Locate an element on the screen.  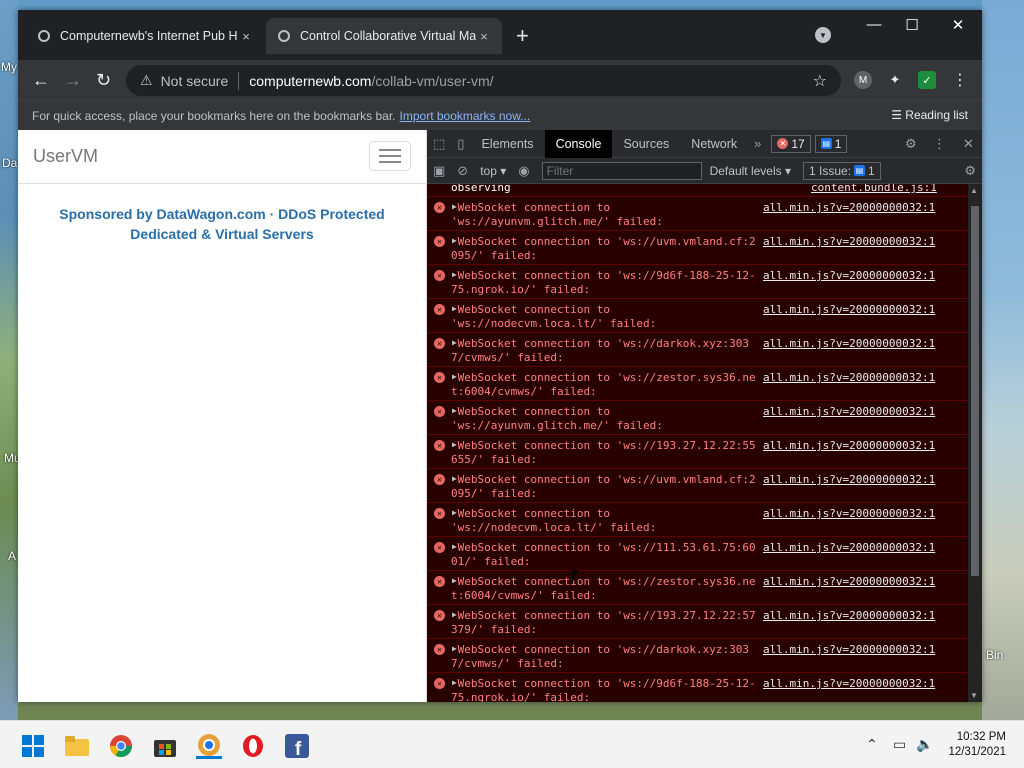
issues-button: 1 Issue: ▤ 1 is located at coordinates (842, 170).